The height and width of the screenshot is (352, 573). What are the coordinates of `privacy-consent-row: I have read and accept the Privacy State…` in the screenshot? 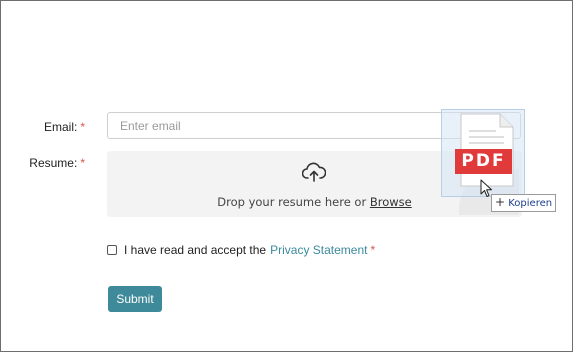 It's located at (241, 250).